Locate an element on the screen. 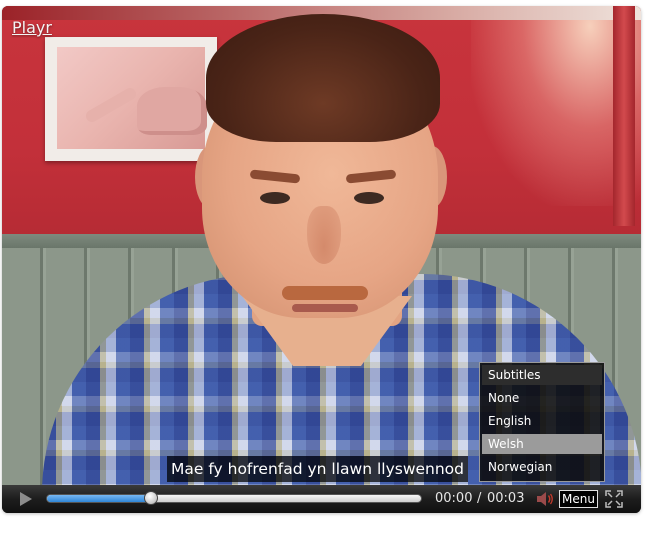  person-hair is located at coordinates (323, 78).